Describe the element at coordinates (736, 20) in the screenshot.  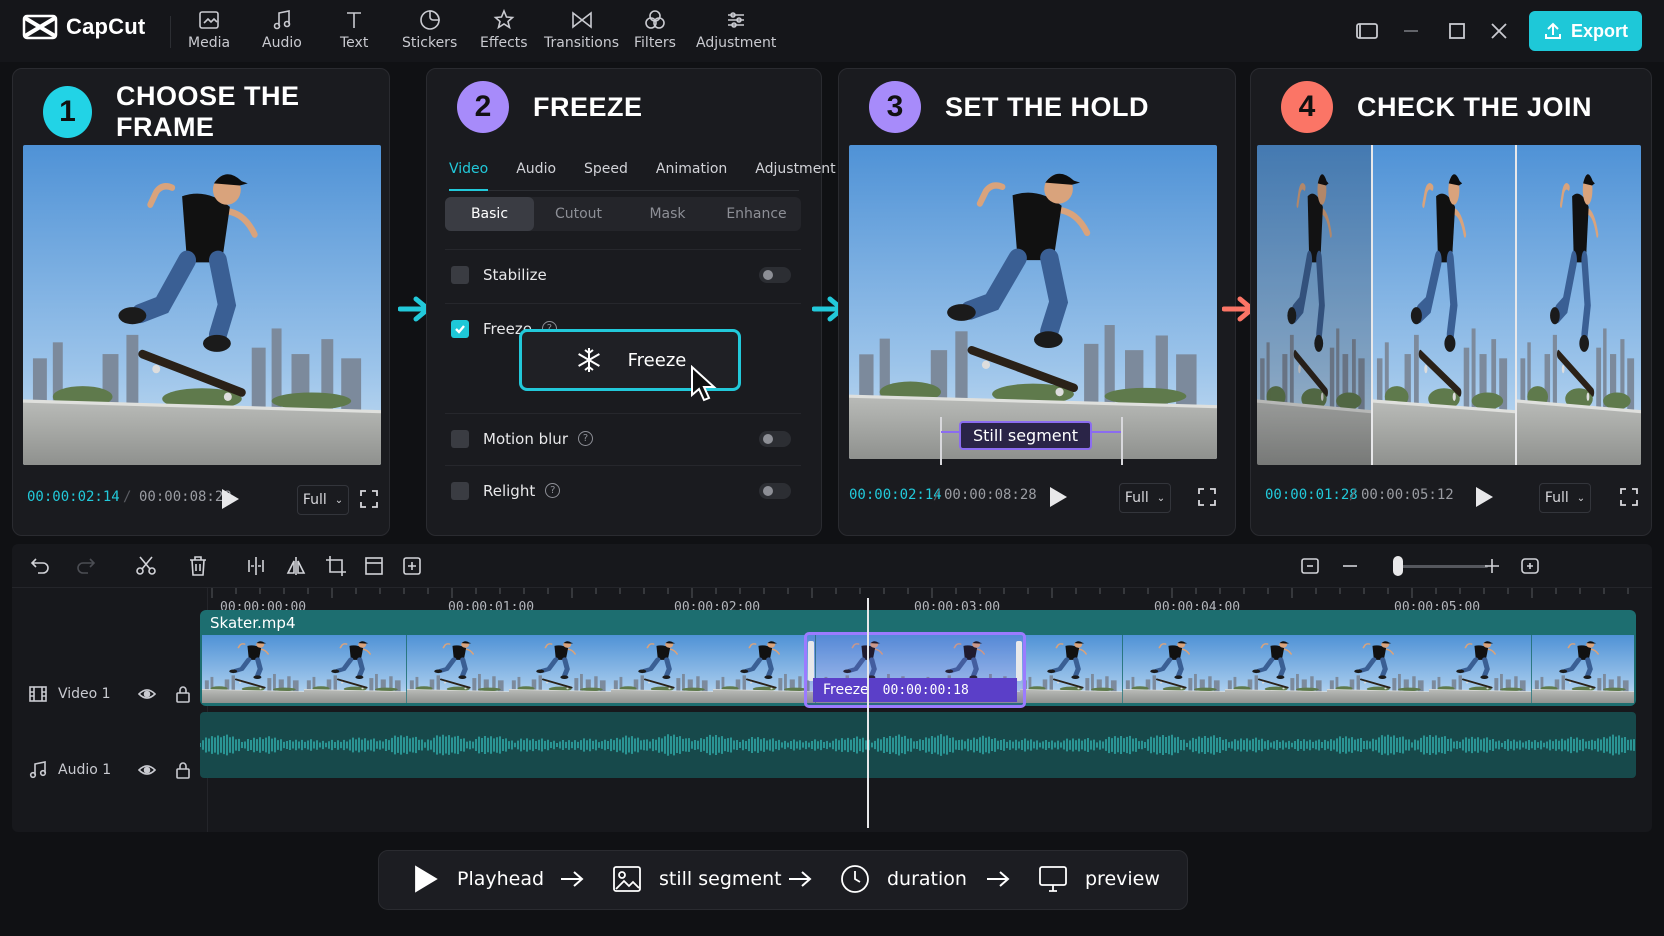
I see `adjustment-icon` at that location.